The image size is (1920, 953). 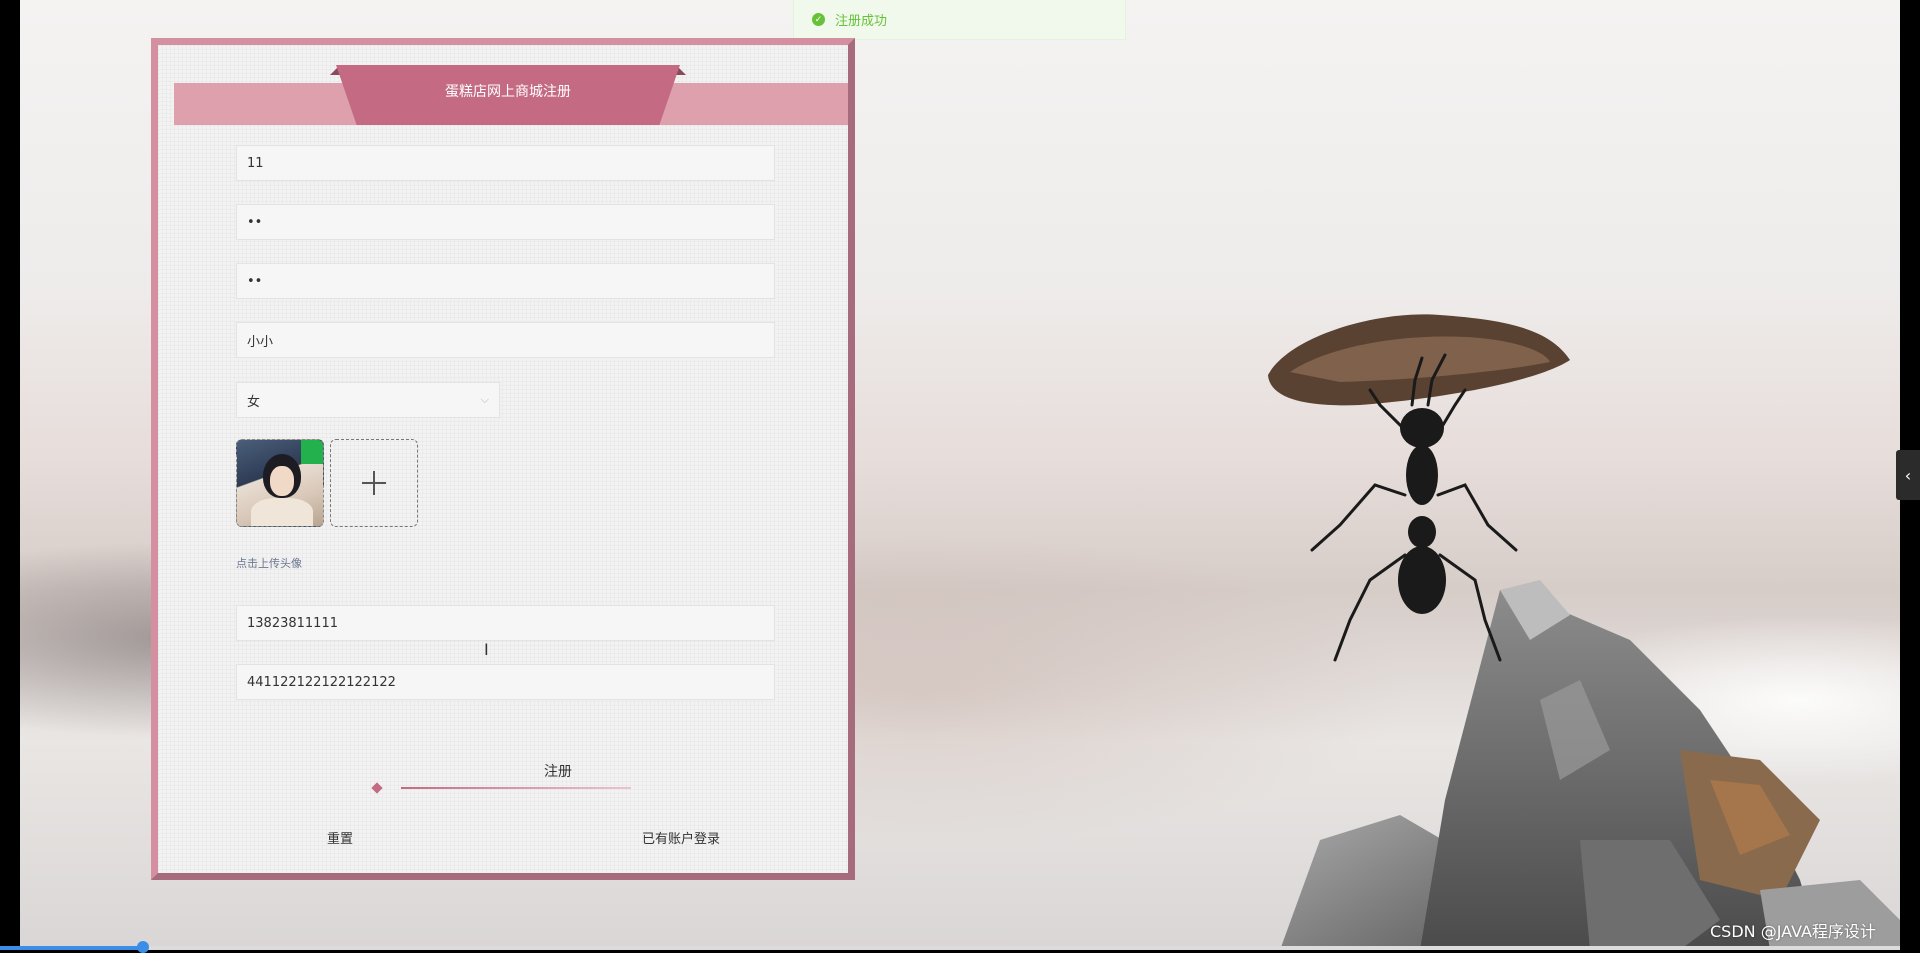 I want to click on gender-select: 女 ⌵, so click(x=368, y=400).